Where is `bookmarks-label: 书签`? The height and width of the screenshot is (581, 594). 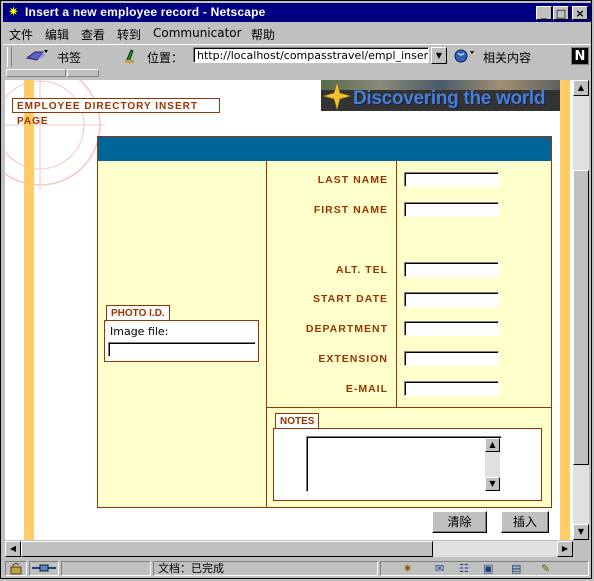 bookmarks-label: 书签 is located at coordinates (69, 57).